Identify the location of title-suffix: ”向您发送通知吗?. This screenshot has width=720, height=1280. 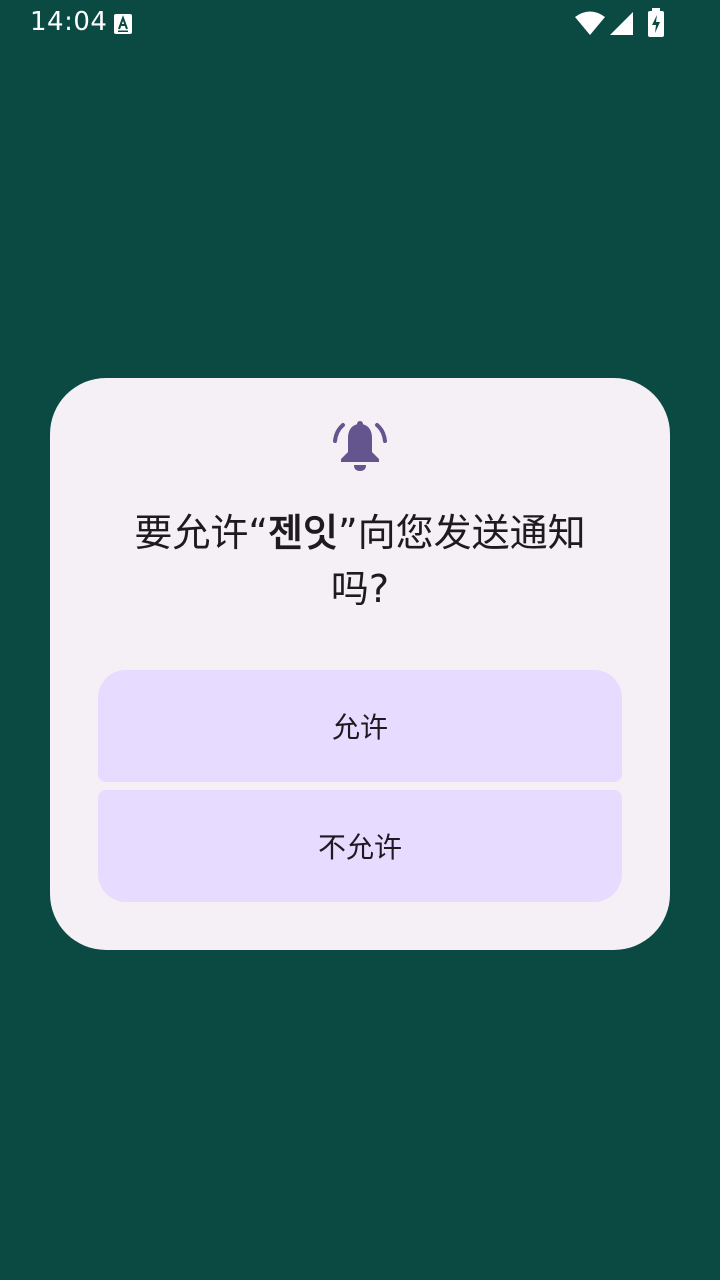
(458, 561).